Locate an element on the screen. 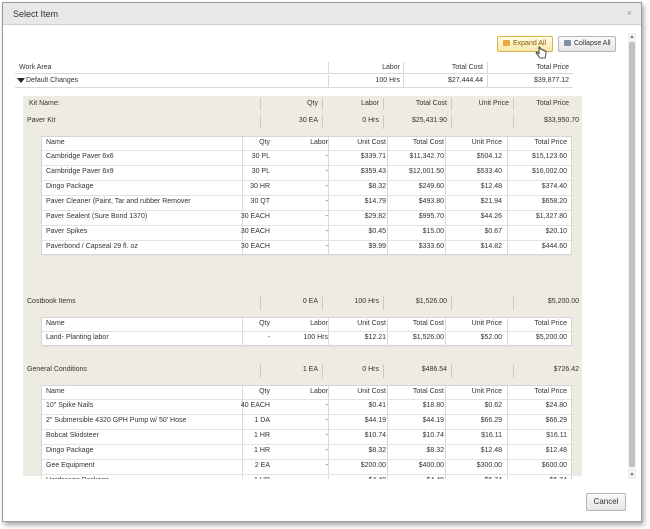 The image size is (650, 529). item-name: Paverbond / Capseal 29 fl. oz is located at coordinates (92, 246).